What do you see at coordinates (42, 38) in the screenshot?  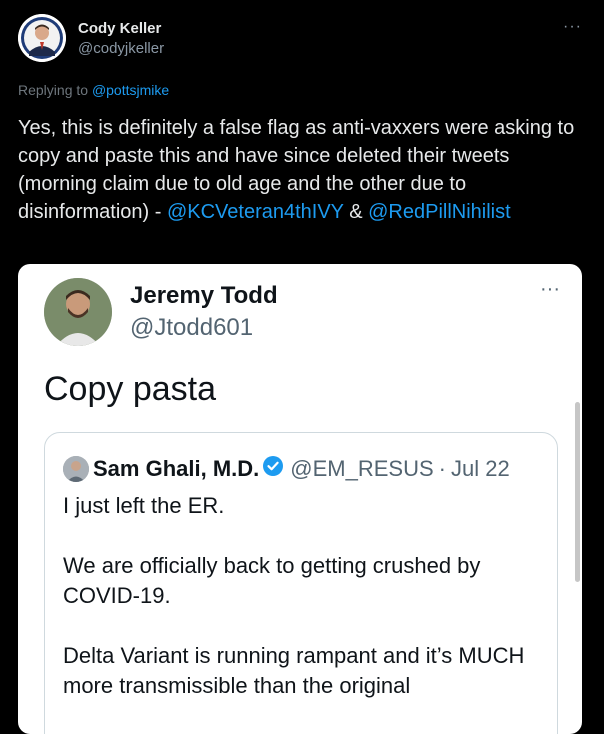 I see `author-avatar` at bounding box center [42, 38].